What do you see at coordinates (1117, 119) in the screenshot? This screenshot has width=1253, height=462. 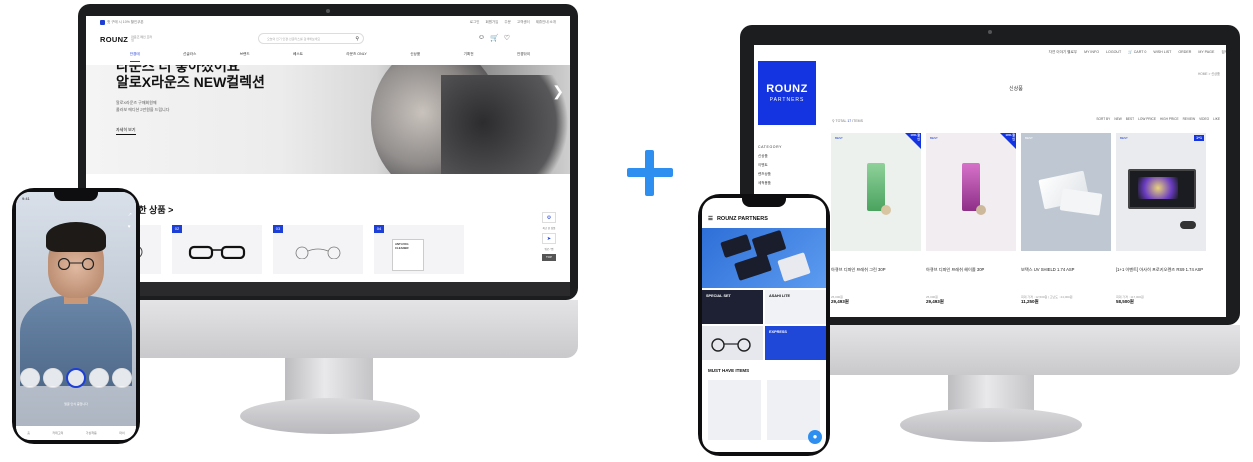 I see `sort-new: NEW` at bounding box center [1117, 119].